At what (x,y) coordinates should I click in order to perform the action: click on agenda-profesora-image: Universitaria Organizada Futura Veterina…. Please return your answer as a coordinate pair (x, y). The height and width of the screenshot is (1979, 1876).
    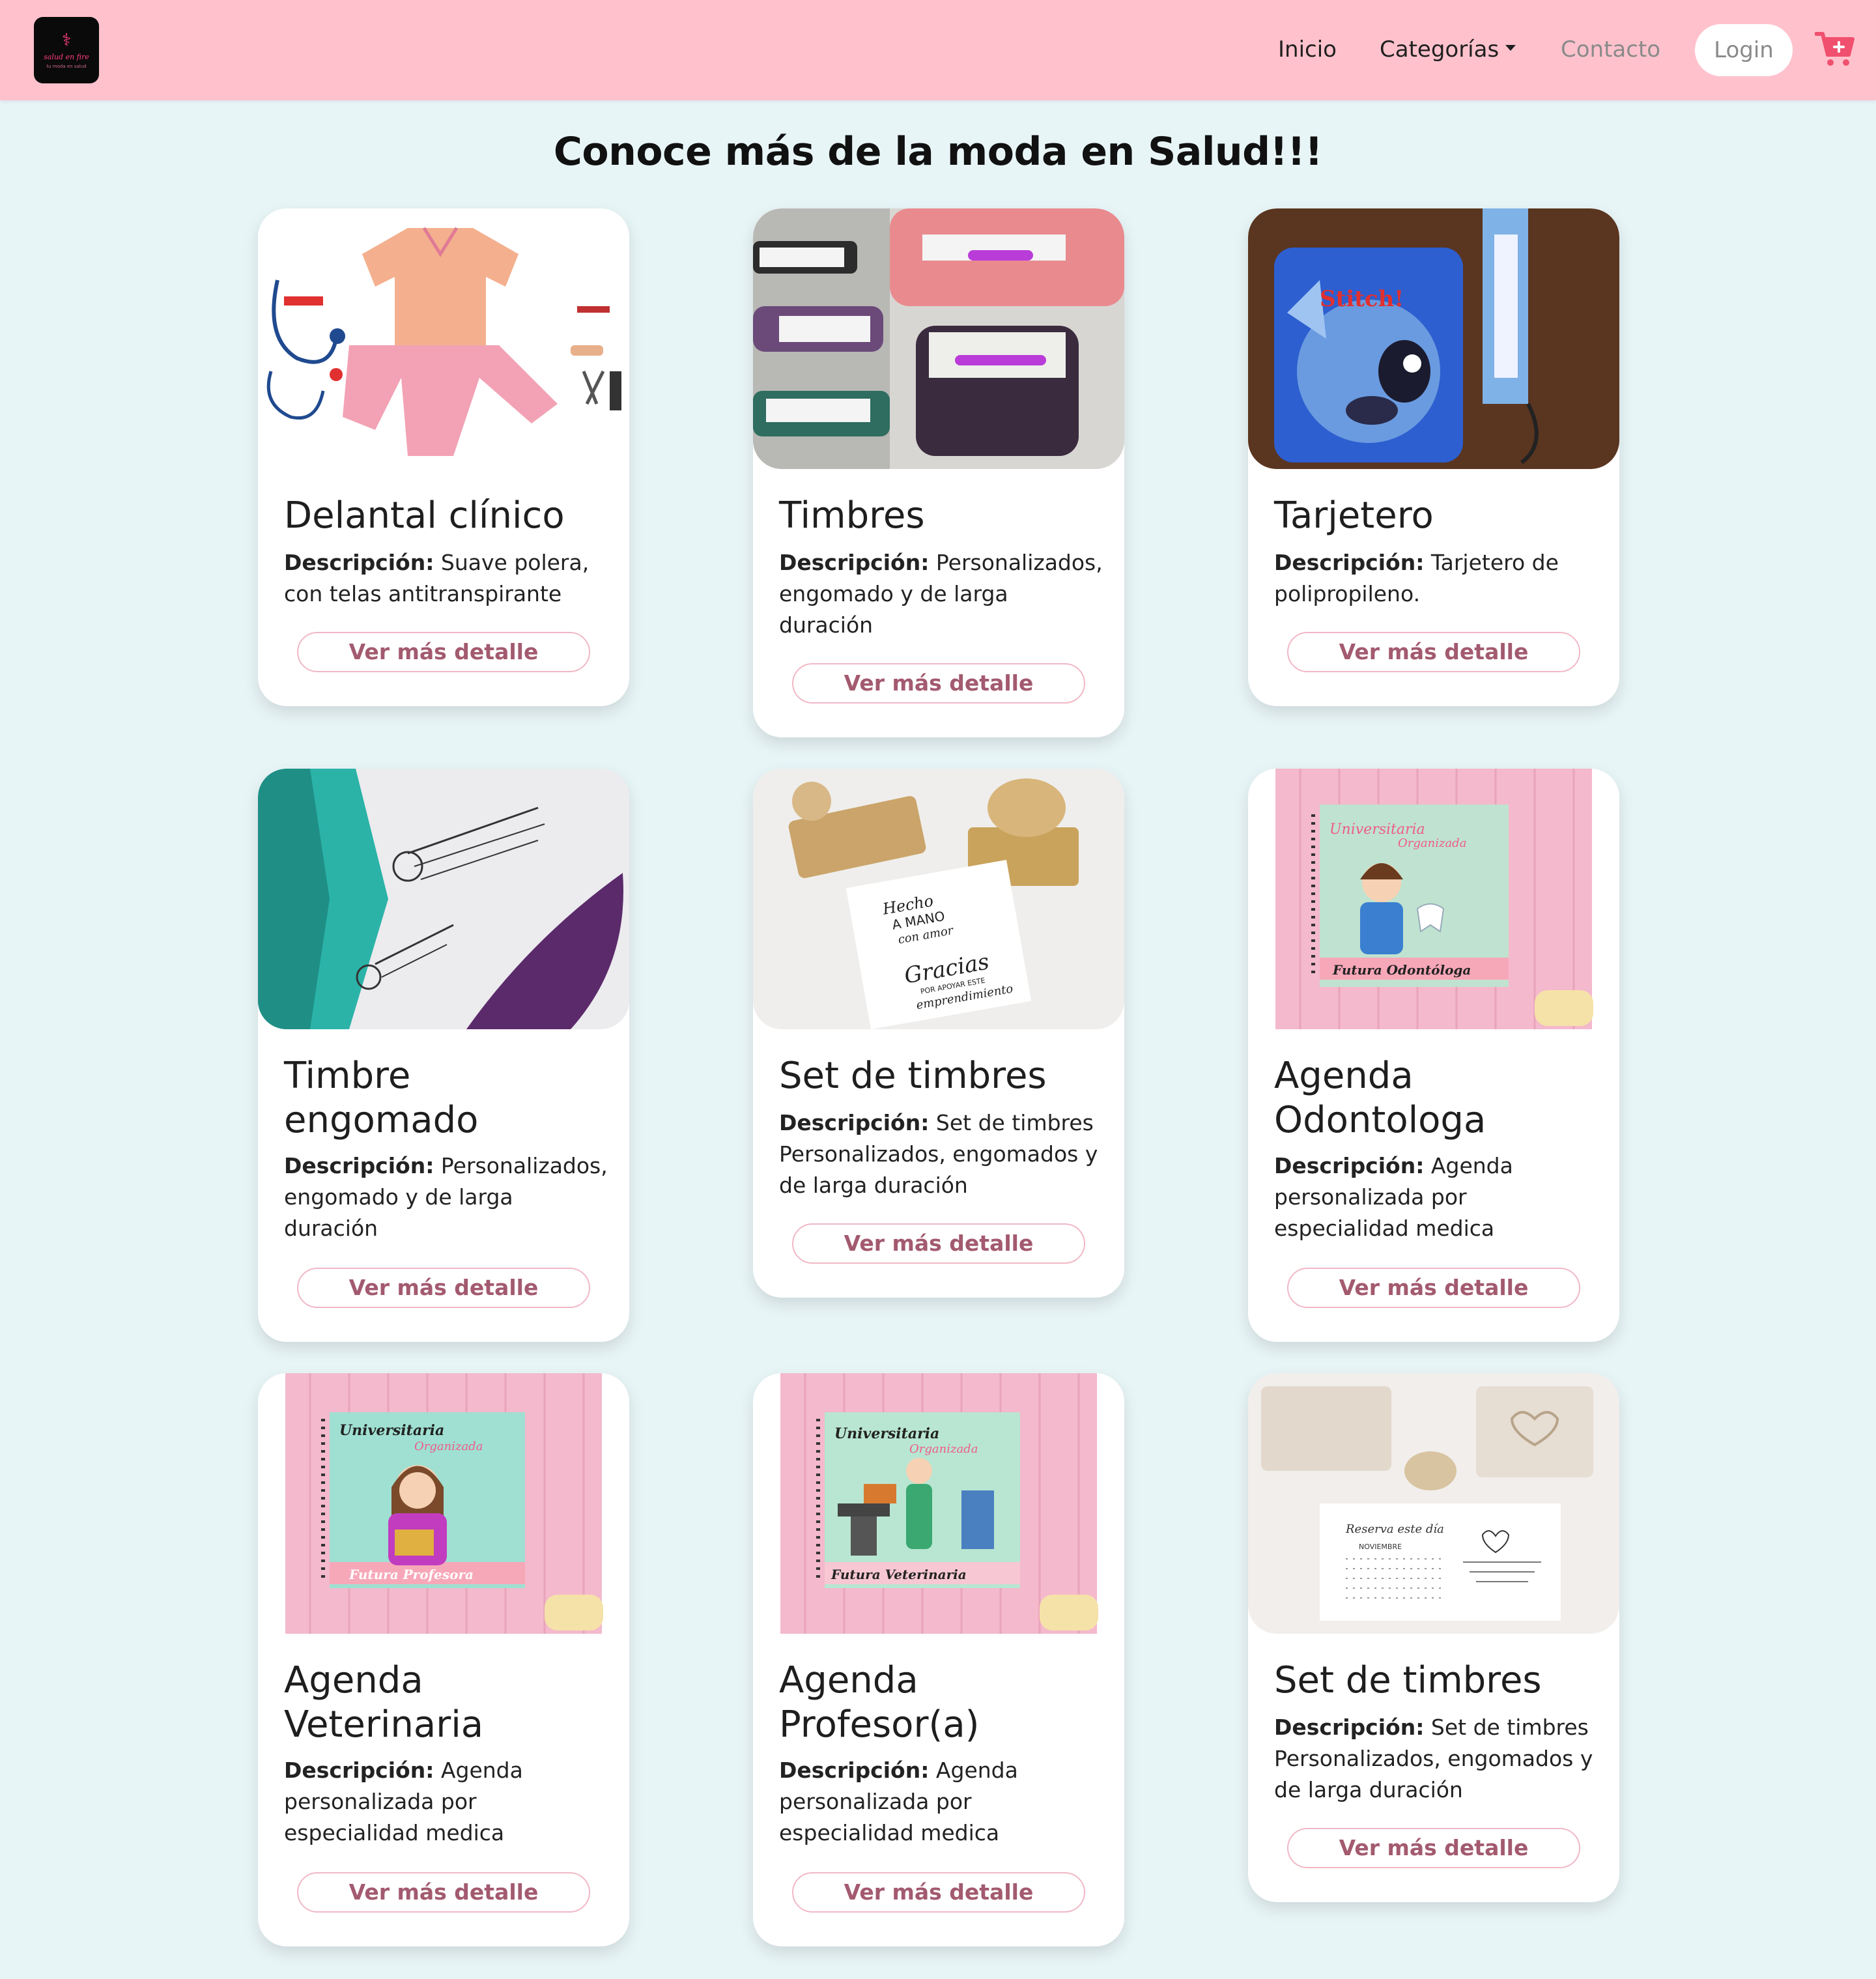
    Looking at the image, I should click on (939, 1503).